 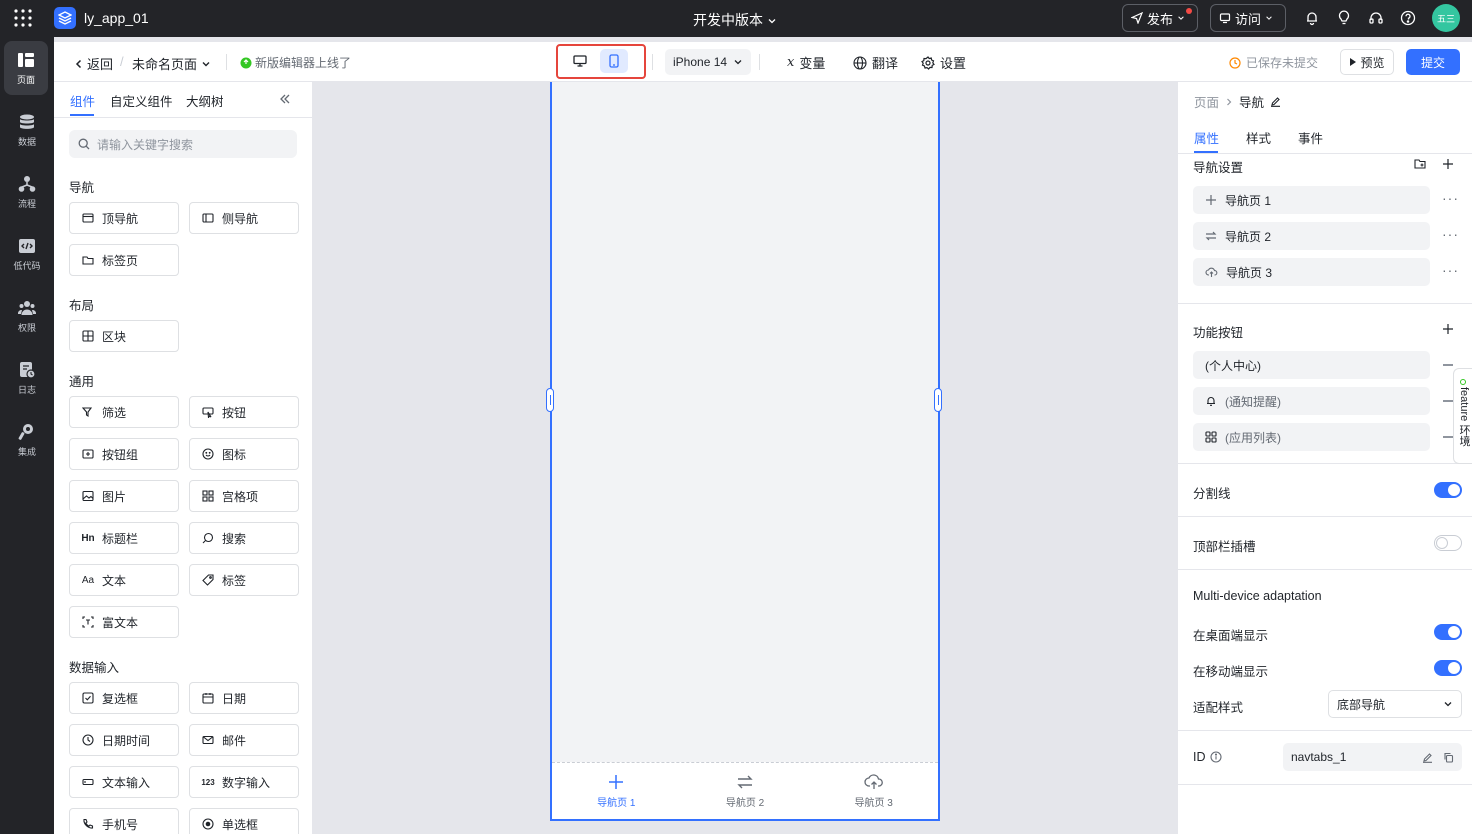 What do you see at coordinates (183, 144) in the screenshot?
I see `component-search-input: 请输入关键字搜索` at bounding box center [183, 144].